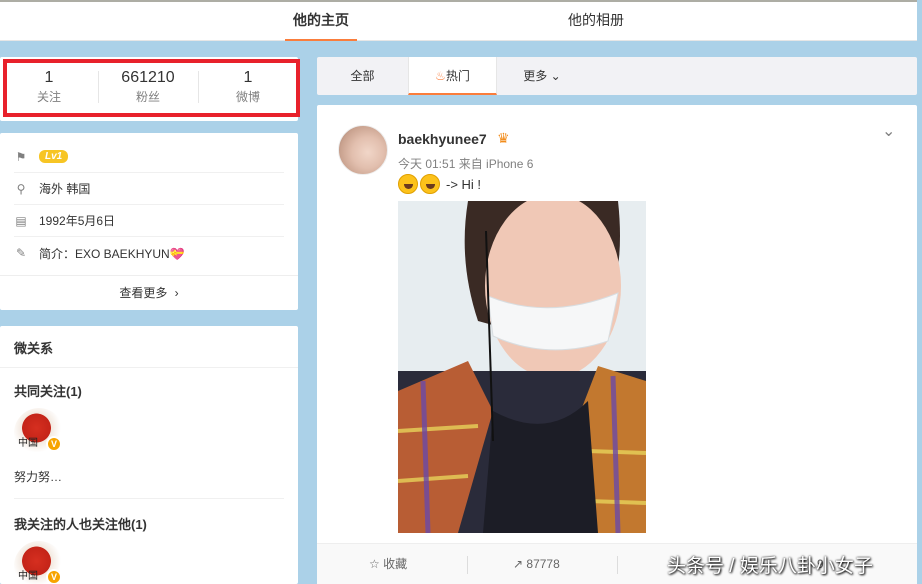 Image resolution: width=922 pixels, height=584 pixels. I want to click on tab-hot: ♨热门, so click(452, 76).